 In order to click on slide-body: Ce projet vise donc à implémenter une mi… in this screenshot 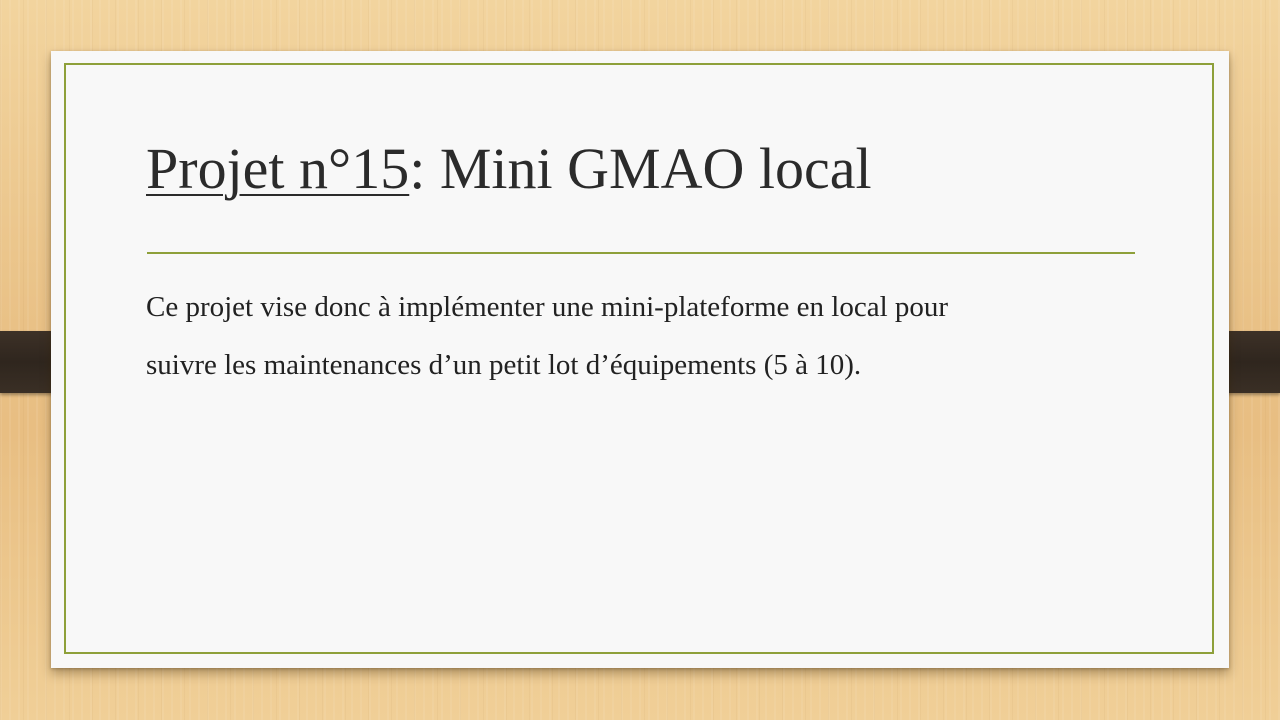, I will do `click(646, 336)`.